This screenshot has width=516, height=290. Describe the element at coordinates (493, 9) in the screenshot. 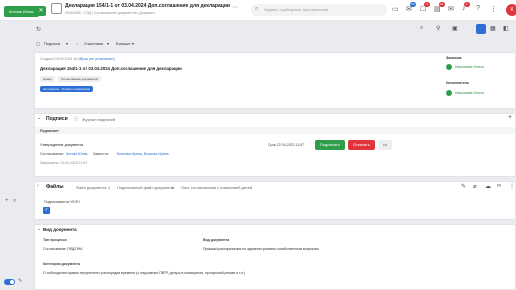

I see `apps-icon: ⋮` at that location.